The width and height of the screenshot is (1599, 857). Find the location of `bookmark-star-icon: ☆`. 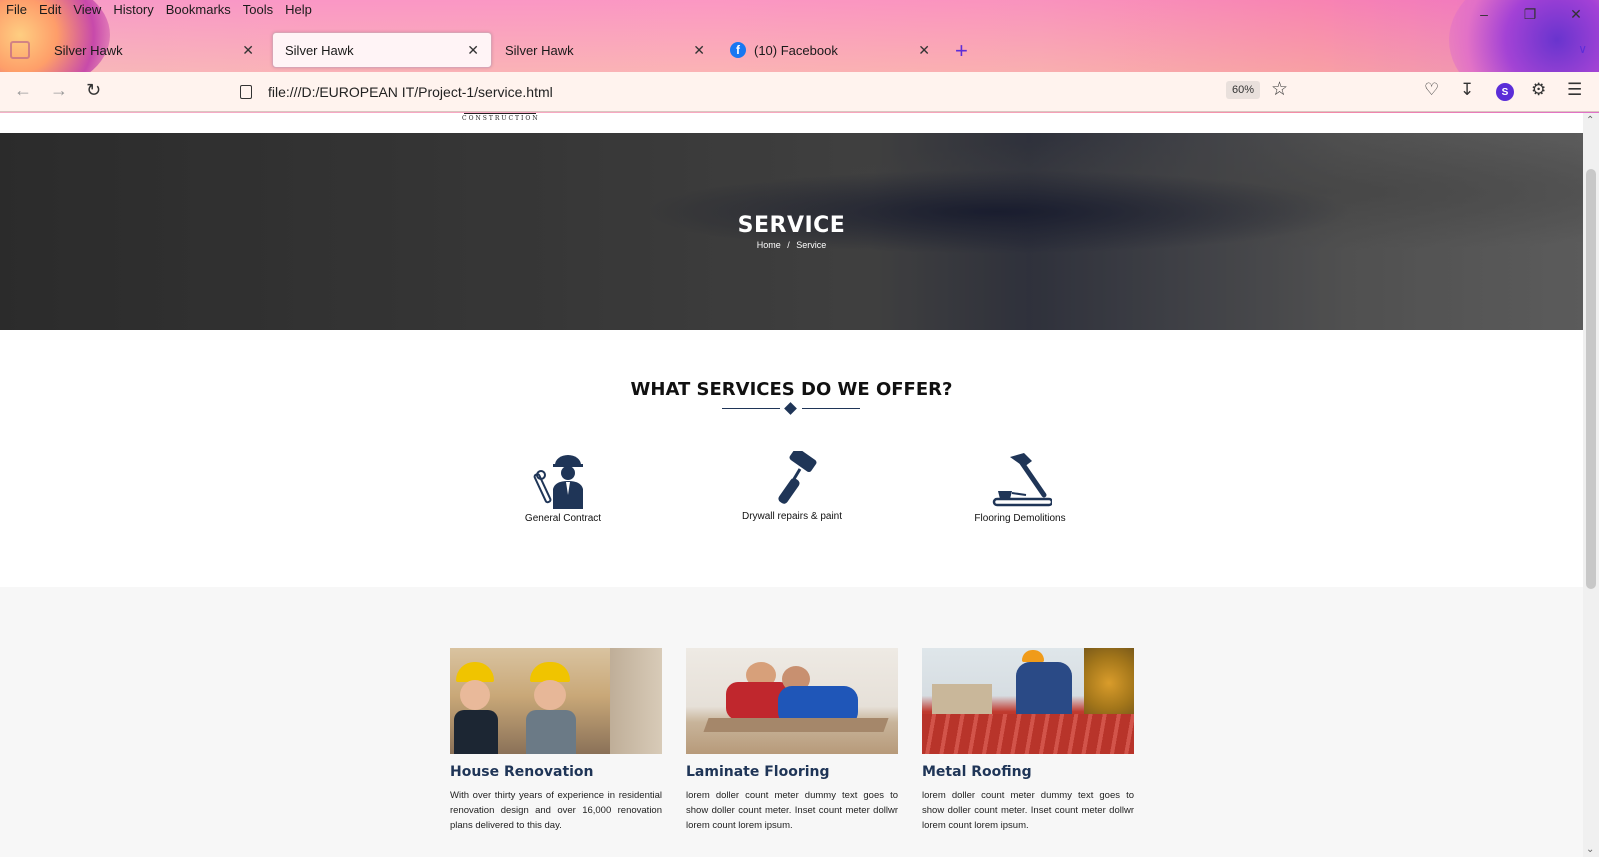

bookmark-star-icon: ☆ is located at coordinates (1279, 89).